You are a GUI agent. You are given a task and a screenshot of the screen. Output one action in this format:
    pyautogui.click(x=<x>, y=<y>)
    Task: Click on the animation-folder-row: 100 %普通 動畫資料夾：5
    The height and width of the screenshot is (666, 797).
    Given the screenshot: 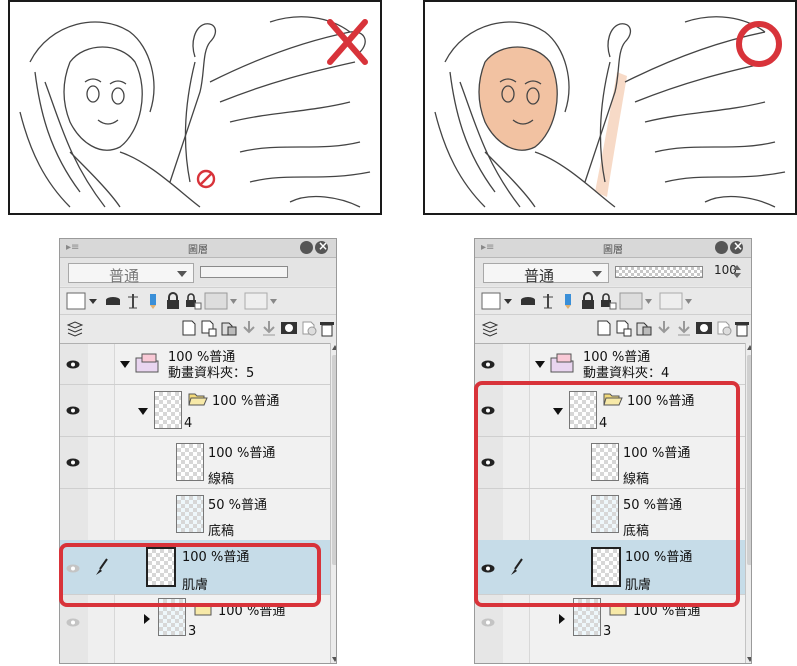 What is the action you would take?
    pyautogui.click(x=195, y=364)
    